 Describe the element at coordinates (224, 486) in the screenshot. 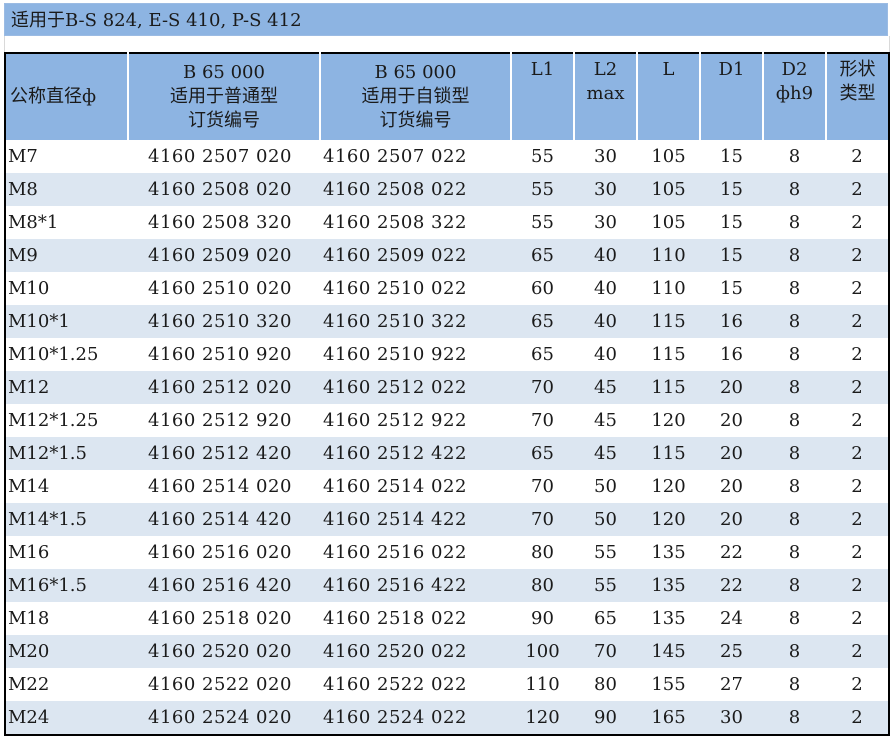

I see `standard-order-no-cell: 4160 2514 020` at that location.